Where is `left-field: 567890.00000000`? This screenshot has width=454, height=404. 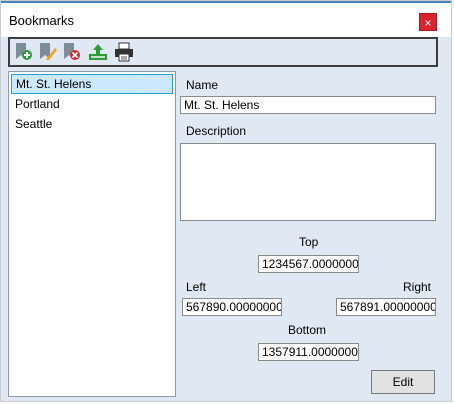
left-field: 567890.00000000 is located at coordinates (232, 307).